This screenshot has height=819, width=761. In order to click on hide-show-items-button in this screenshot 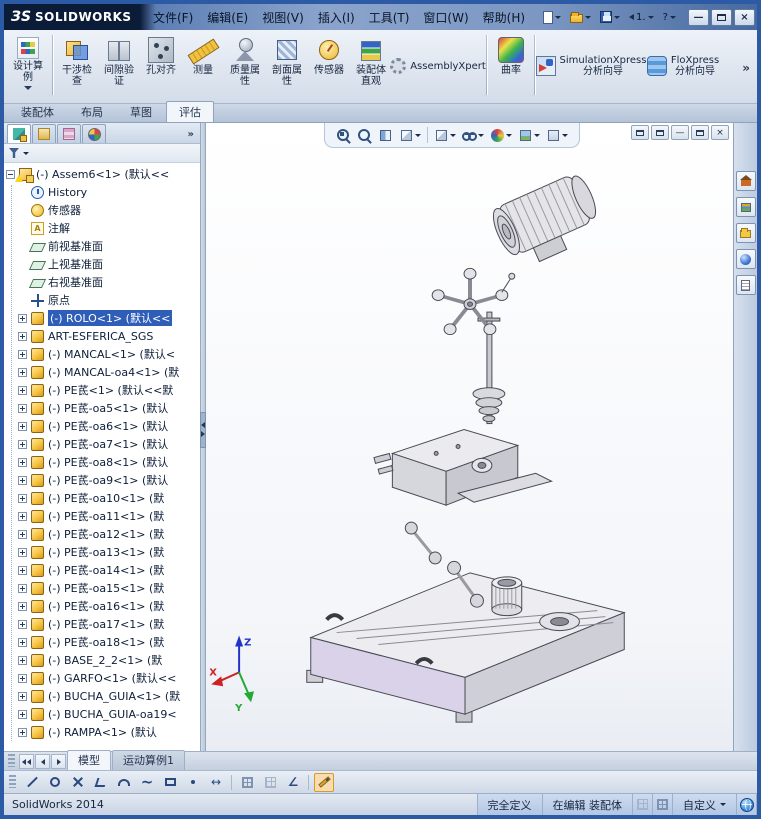, I will do `click(473, 135)`.